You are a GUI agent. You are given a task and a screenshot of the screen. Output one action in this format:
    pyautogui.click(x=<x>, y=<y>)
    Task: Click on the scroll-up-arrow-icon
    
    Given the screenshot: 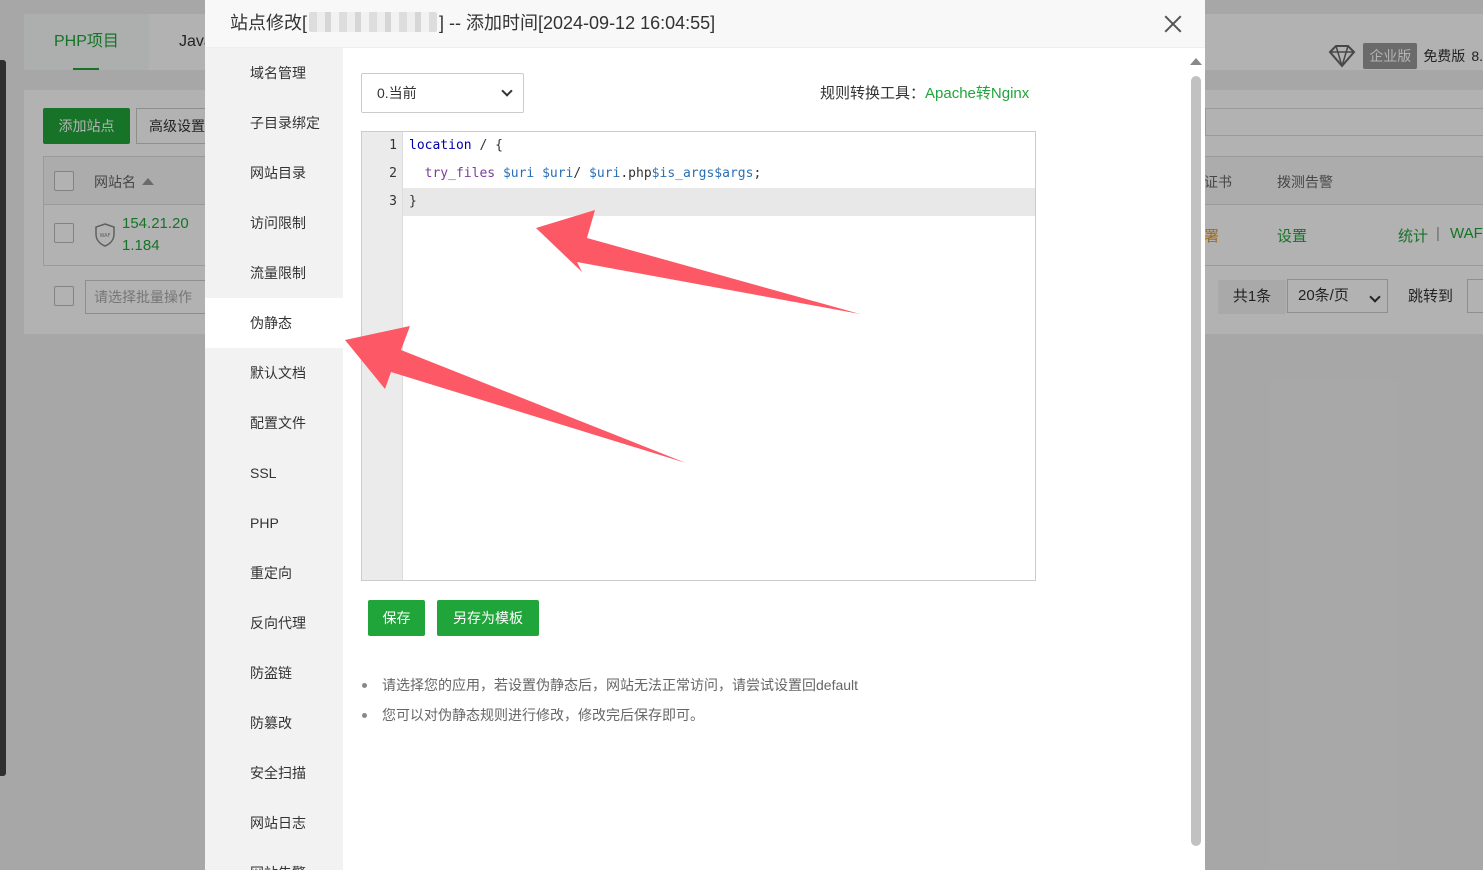 What is the action you would take?
    pyautogui.click(x=1196, y=61)
    